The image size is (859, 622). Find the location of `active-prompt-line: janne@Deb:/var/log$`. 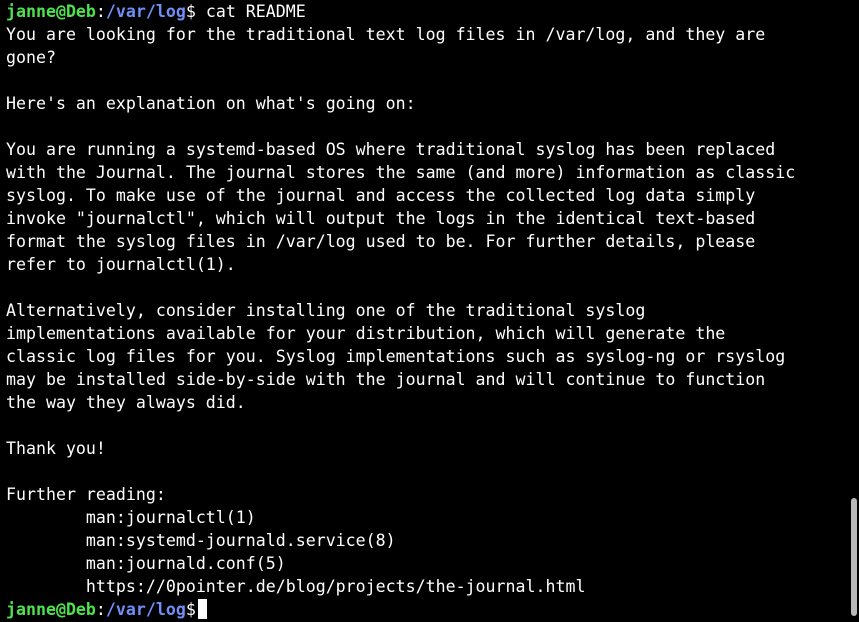

active-prompt-line: janne@Deb:/var/log$ is located at coordinates (424, 609).